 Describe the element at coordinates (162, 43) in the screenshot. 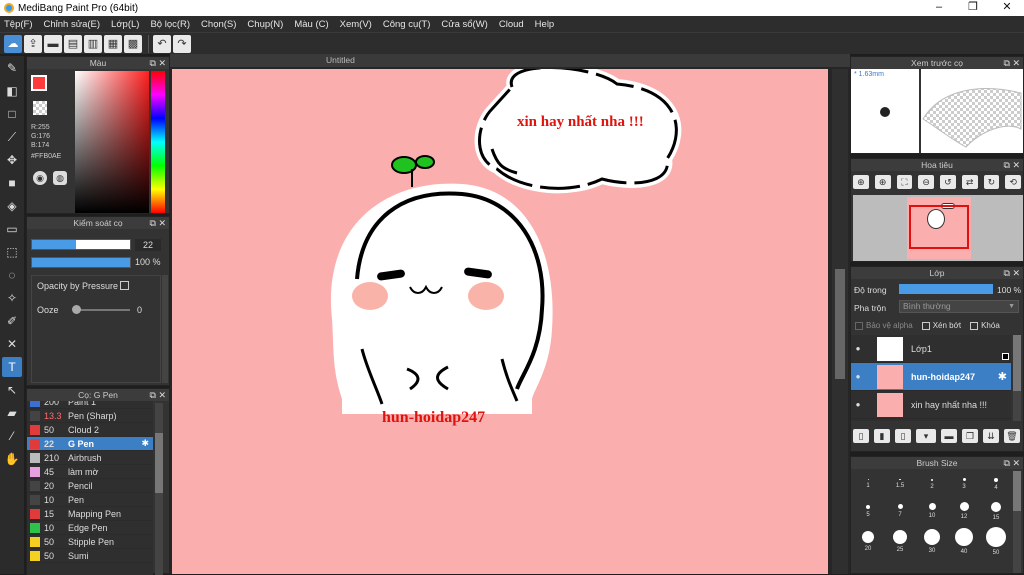

I see `undo-icon: ↶` at that location.